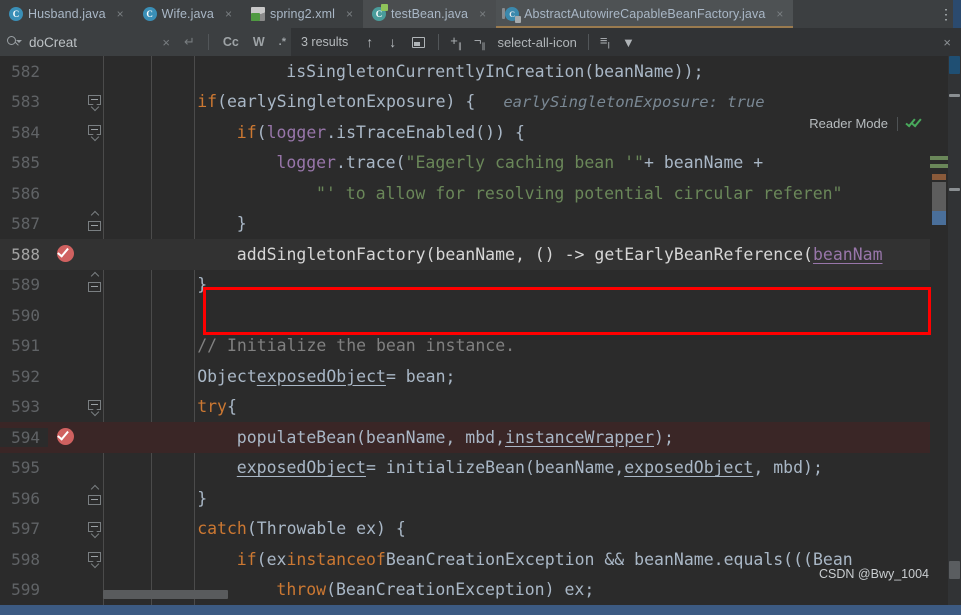  I want to click on code-line-596: 596}, so click(480, 498).